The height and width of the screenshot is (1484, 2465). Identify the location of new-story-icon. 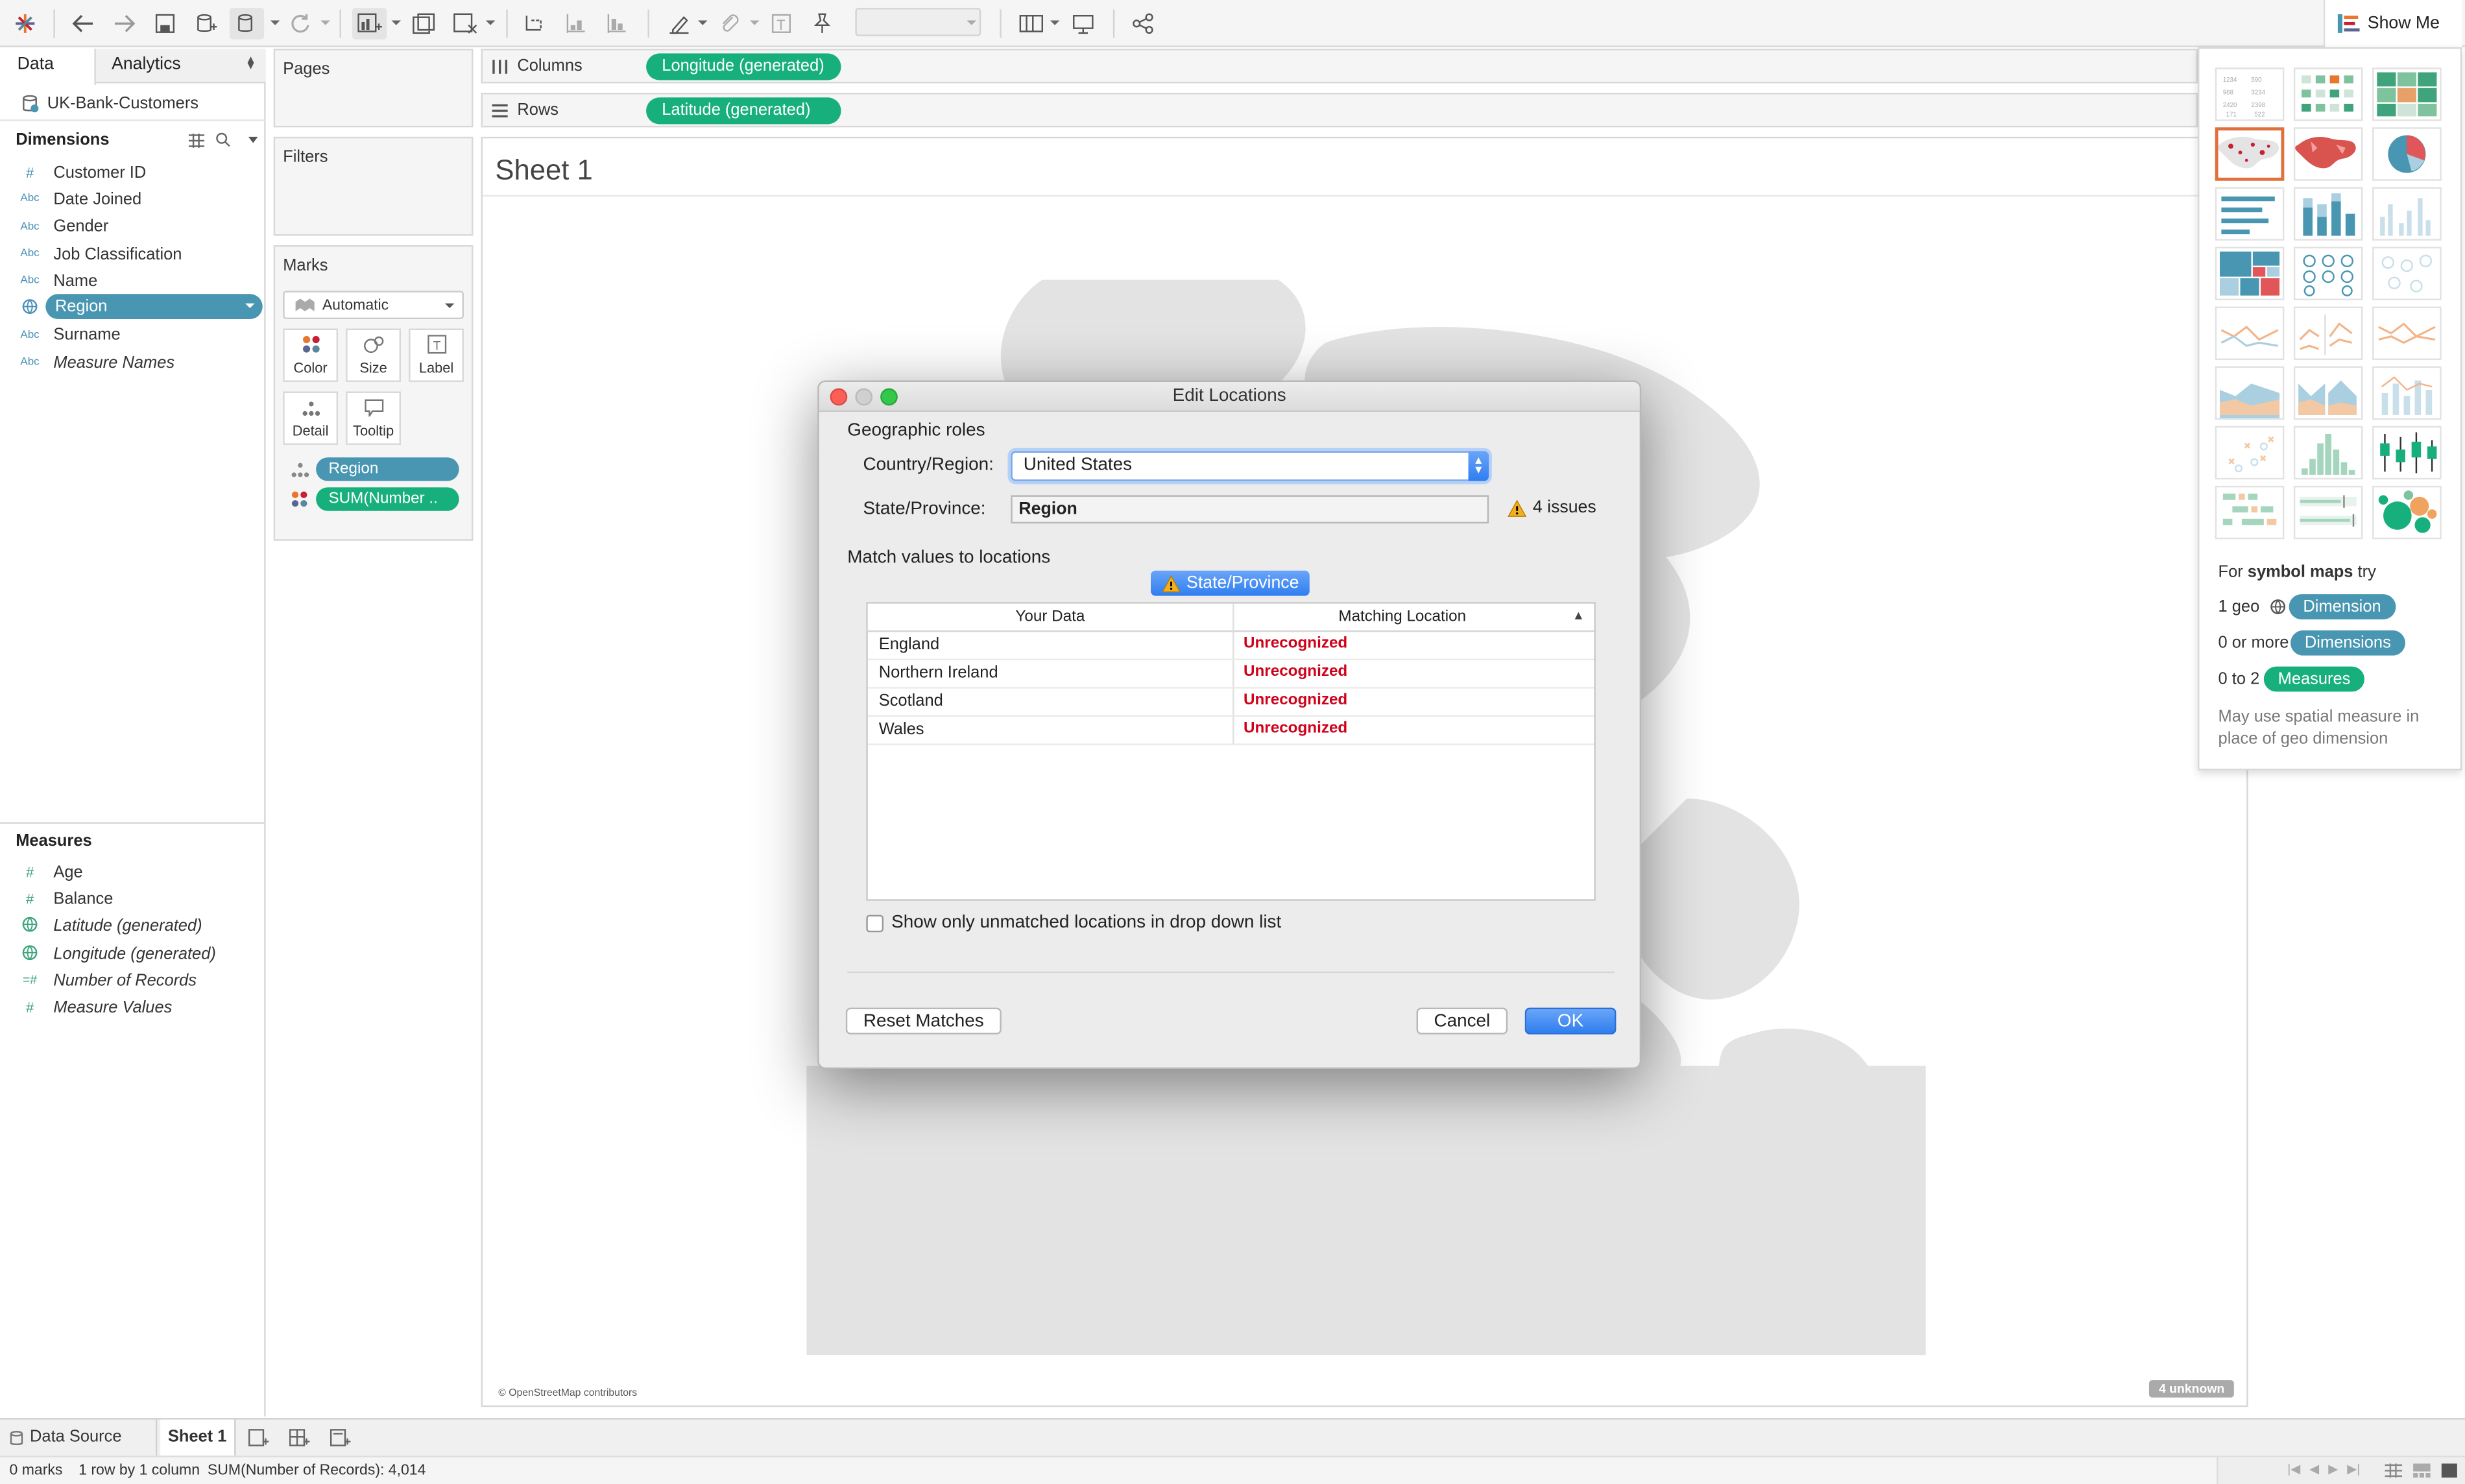
(340, 1438).